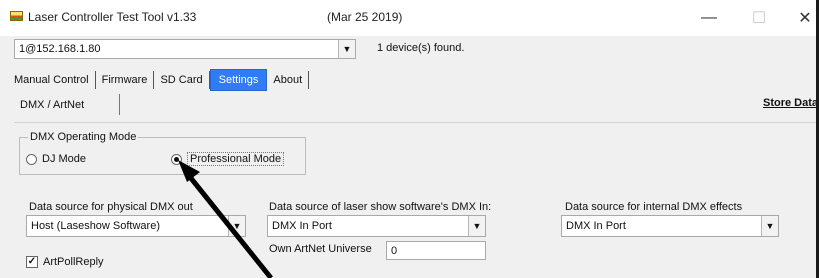 This screenshot has height=278, width=819. I want to click on window-title: Laser Controller Test Tool v1.33, so click(112, 17).